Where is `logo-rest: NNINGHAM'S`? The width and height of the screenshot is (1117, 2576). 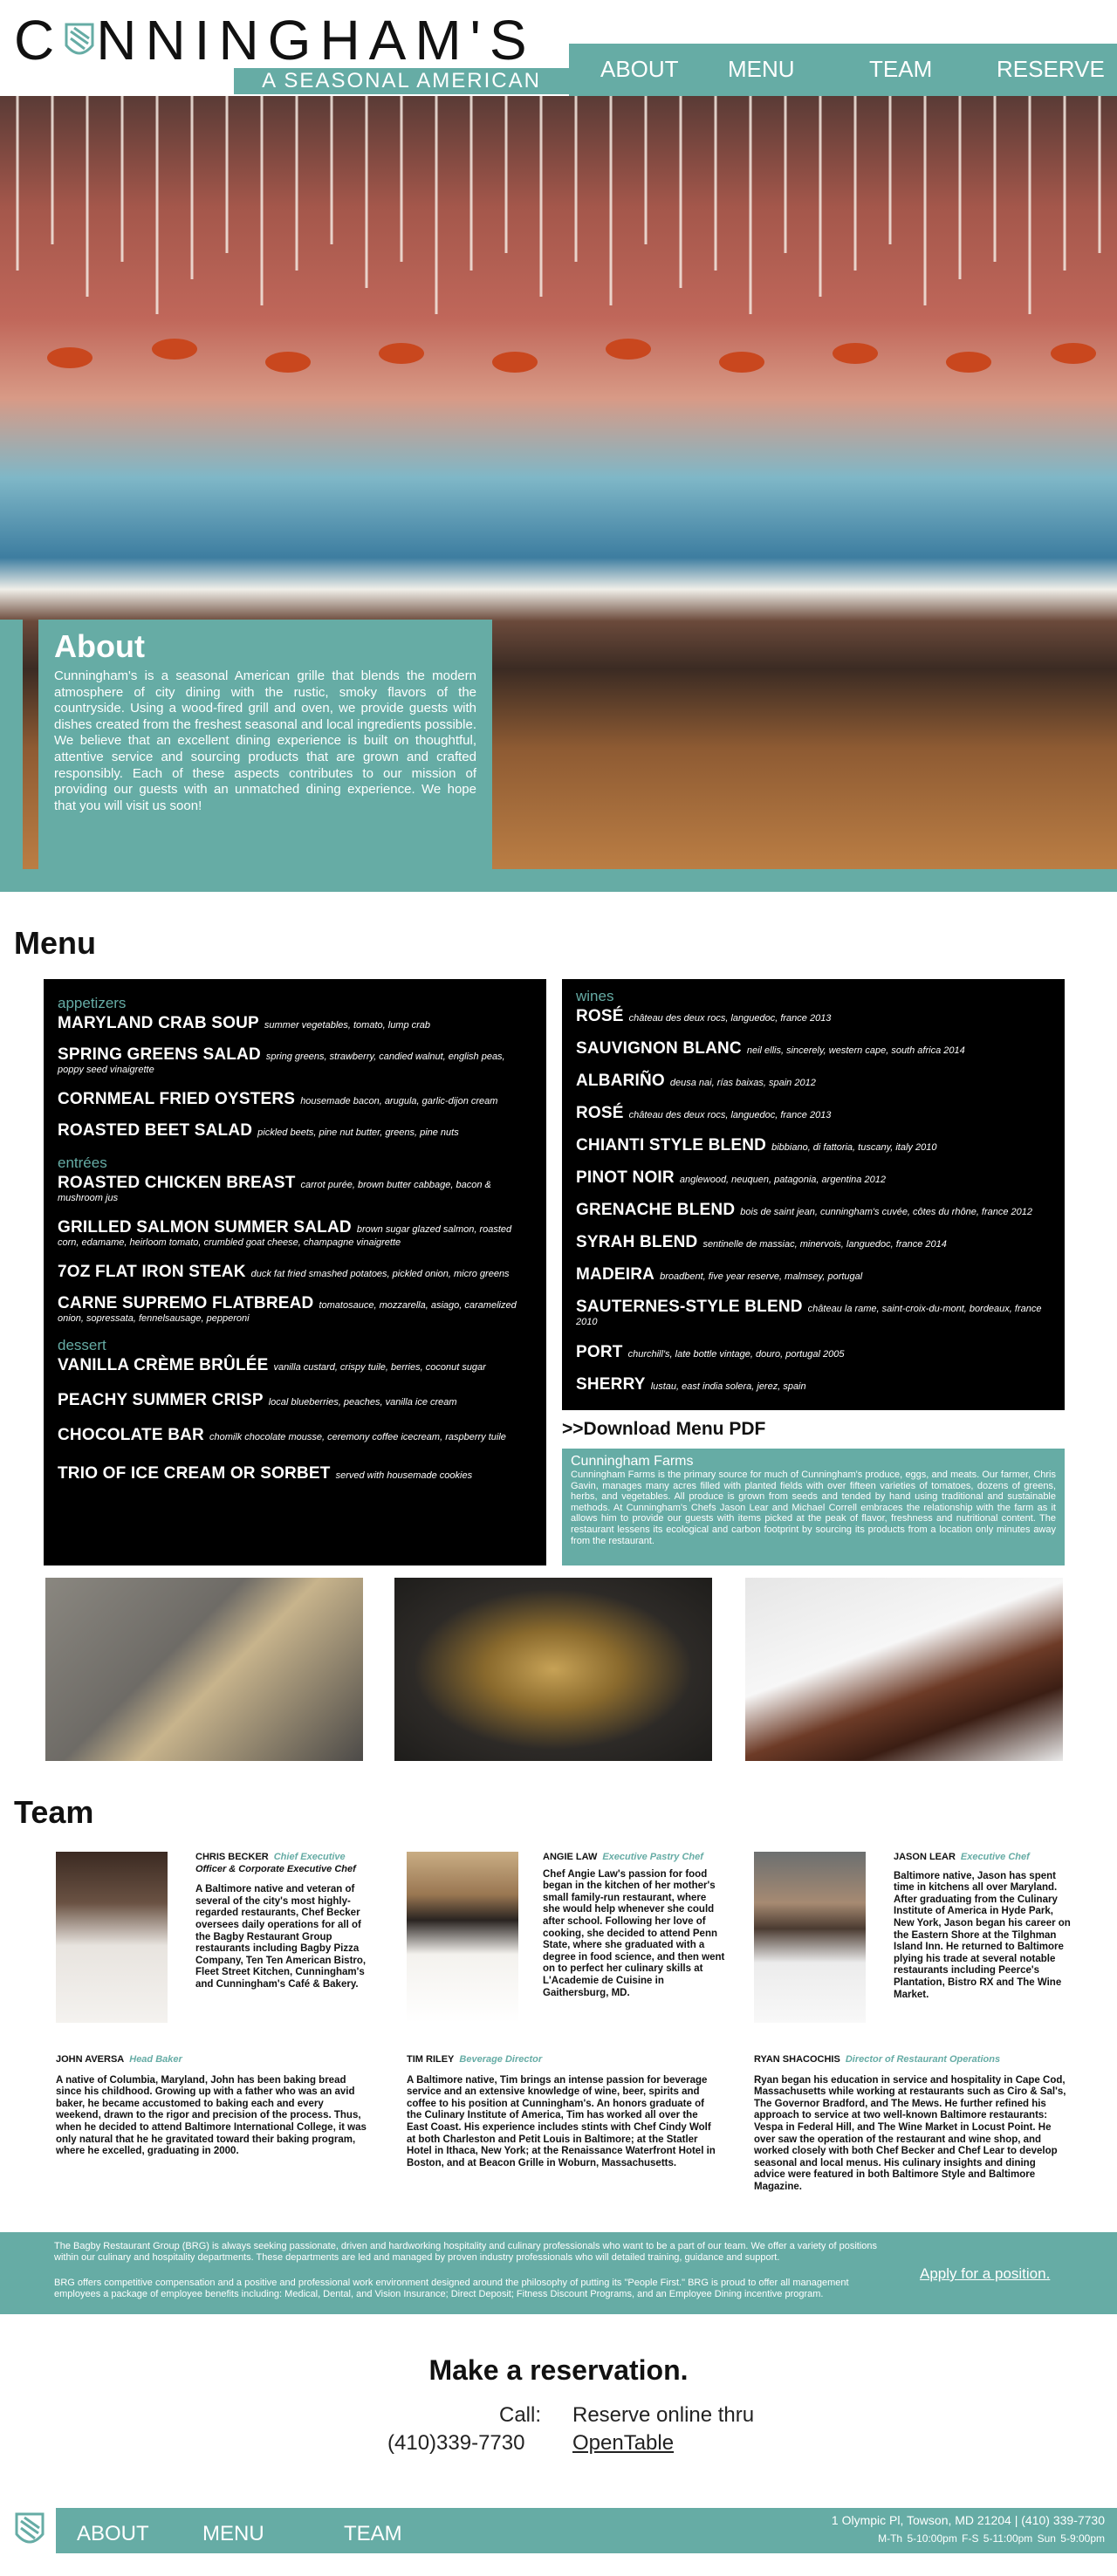
logo-rest: NNINGHAM'S is located at coordinates (316, 40).